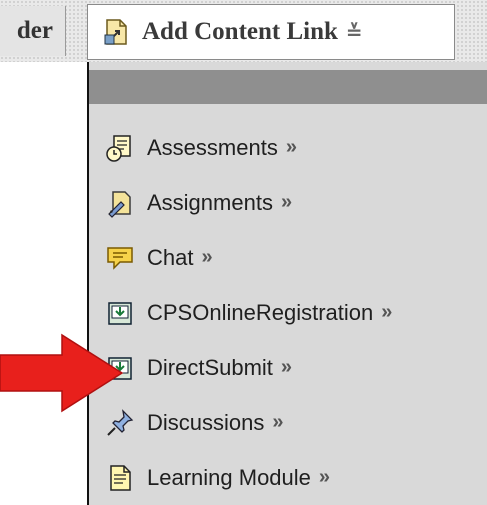 The height and width of the screenshot is (505, 487). What do you see at coordinates (288, 422) in the screenshot?
I see `menu-item-discussions: Discussions »` at bounding box center [288, 422].